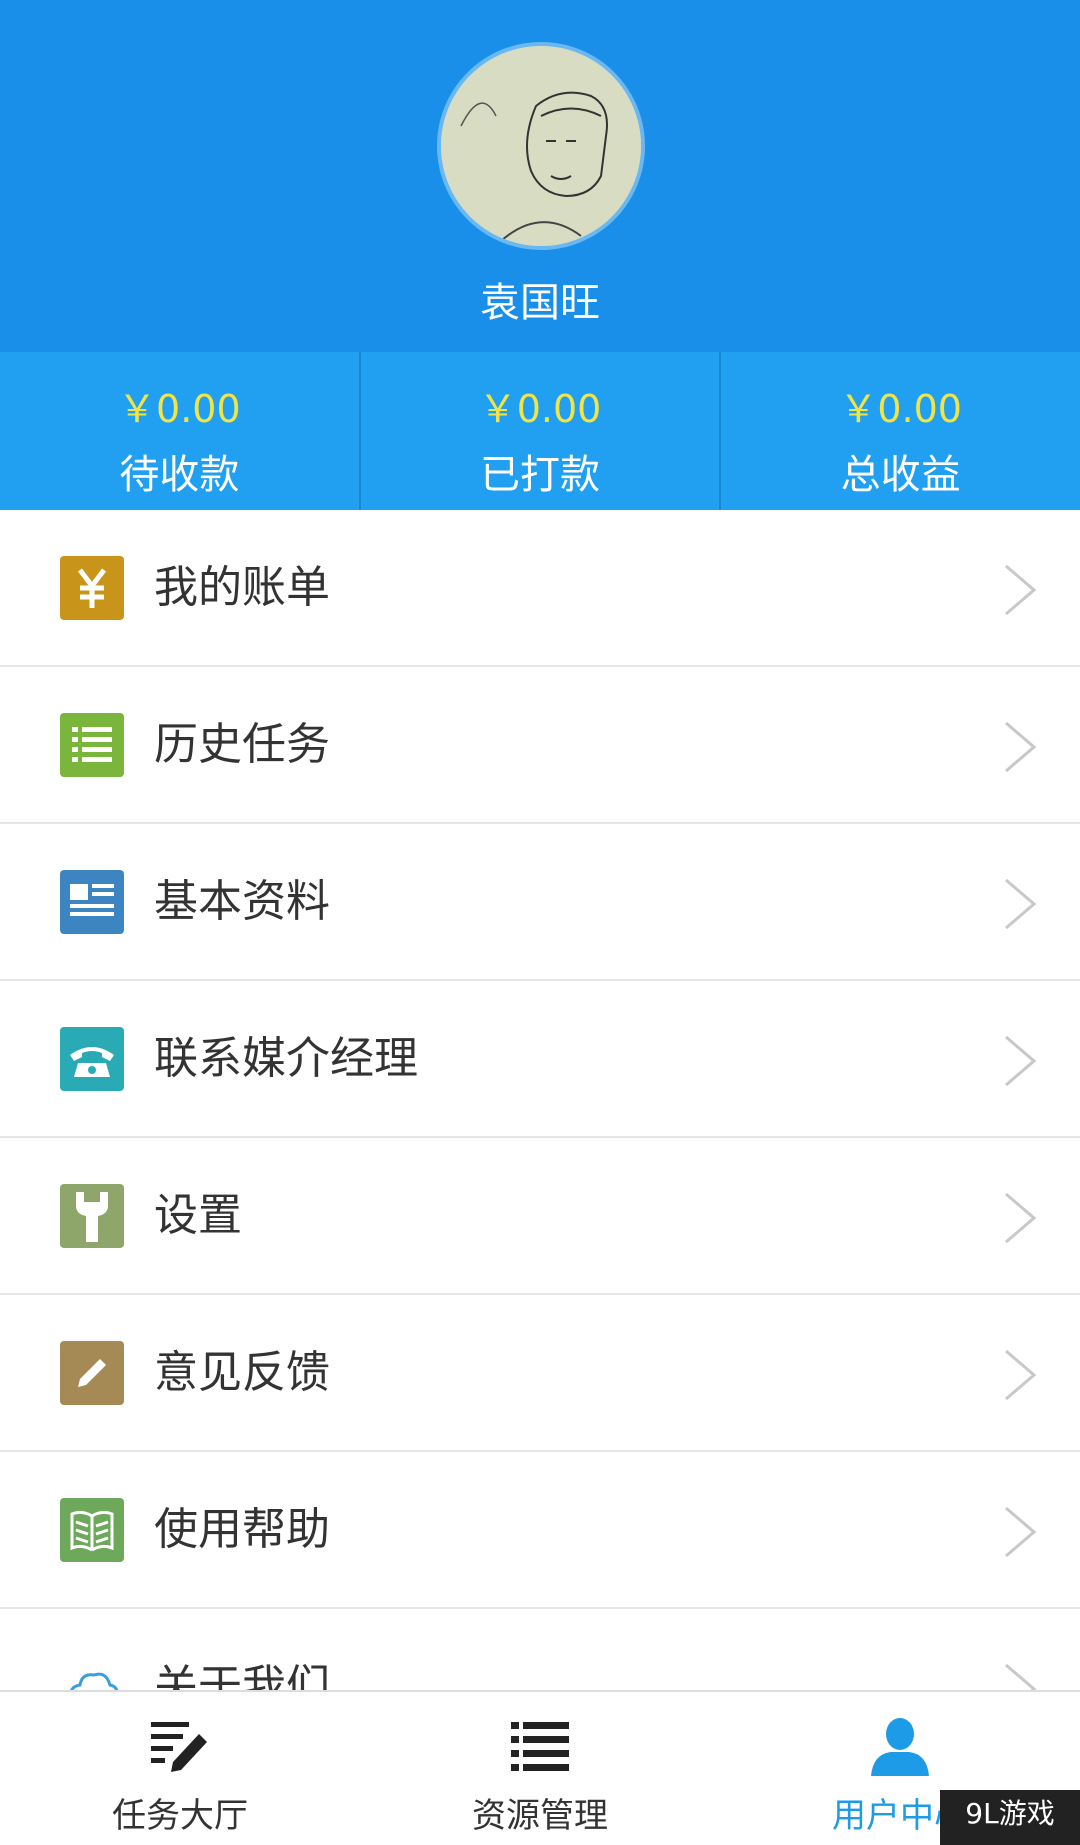 The image size is (1080, 1845). I want to click on wrench-icon, so click(92, 1216).